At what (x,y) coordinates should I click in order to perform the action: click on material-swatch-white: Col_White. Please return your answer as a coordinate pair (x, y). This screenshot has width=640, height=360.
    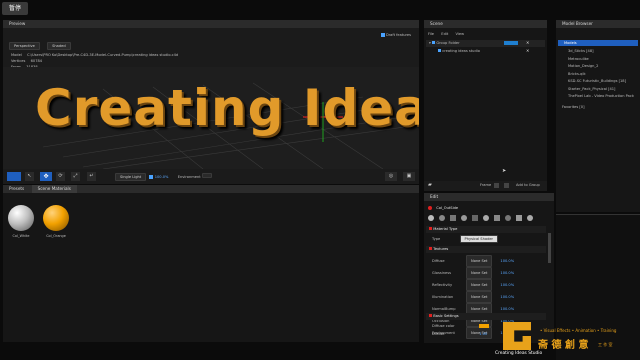
    Looking at the image, I should click on (21, 221).